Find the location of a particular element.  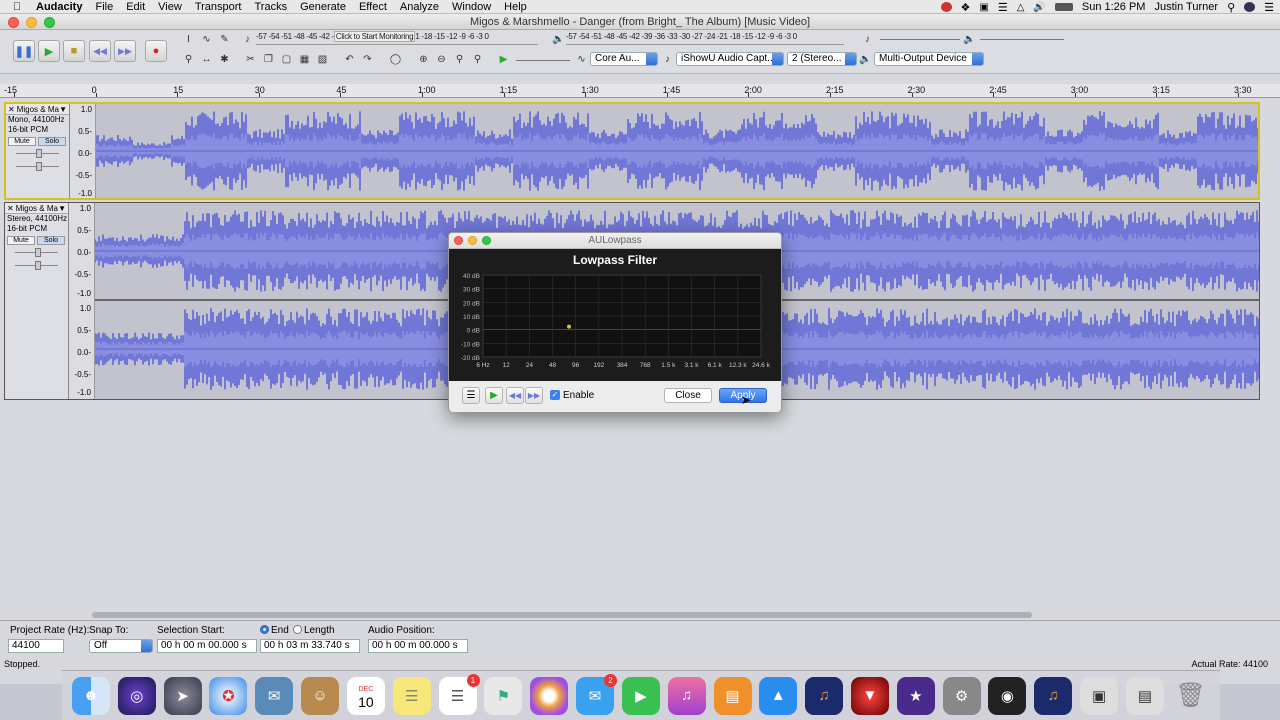

fit-selection-icon: ⚲ is located at coordinates (459, 59).